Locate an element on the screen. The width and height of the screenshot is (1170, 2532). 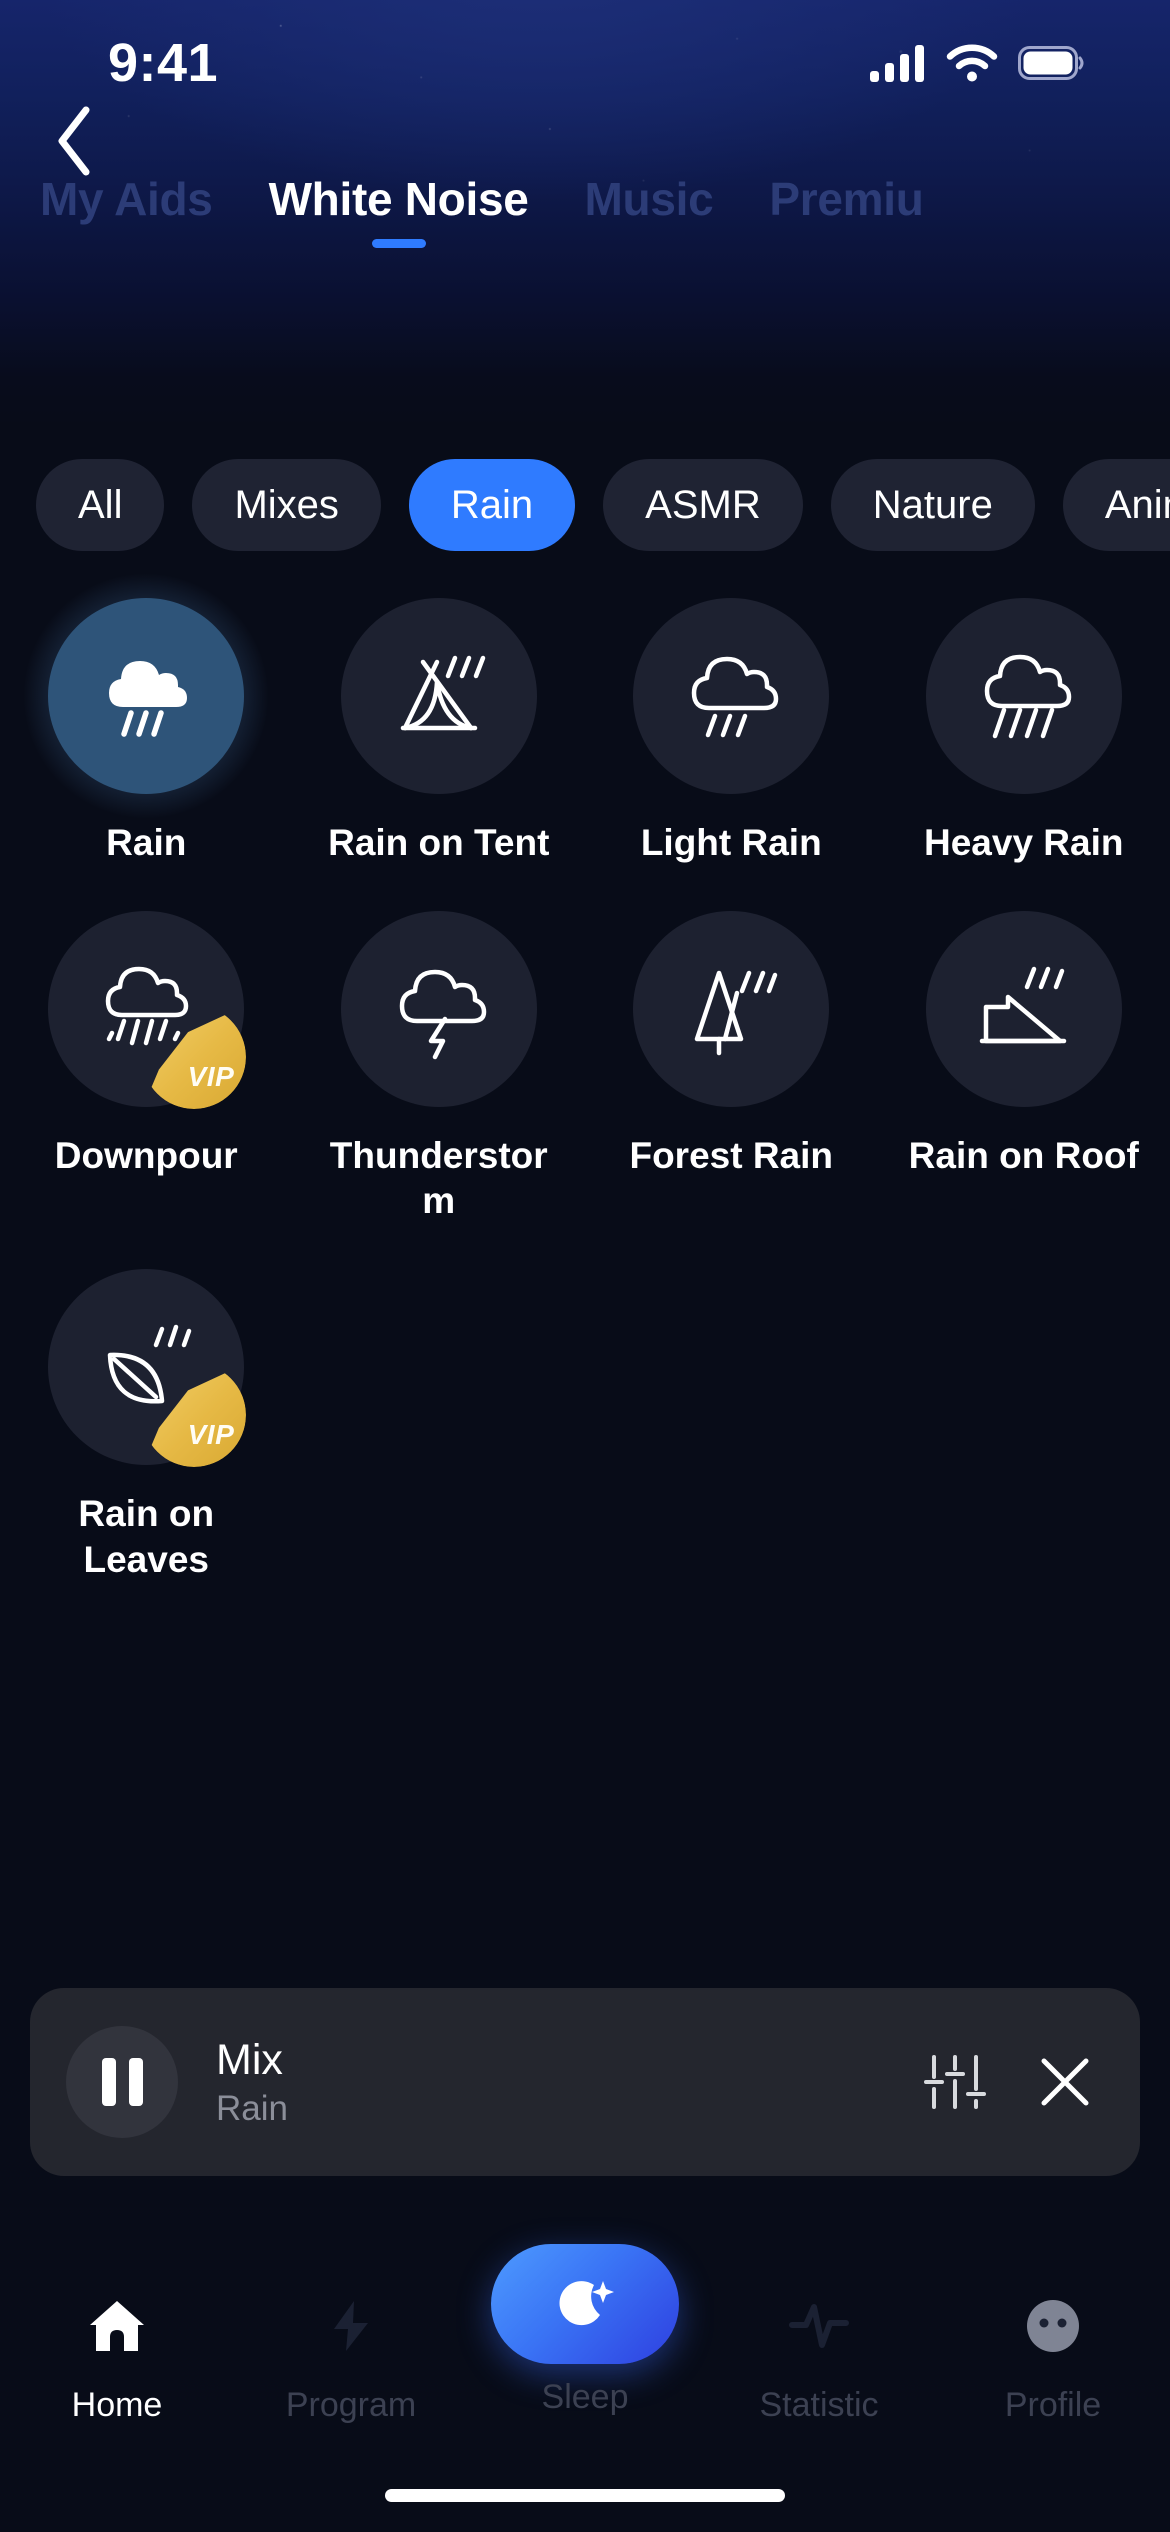
nav-item-statistic: Statistic is located at coordinates (819, 2352).